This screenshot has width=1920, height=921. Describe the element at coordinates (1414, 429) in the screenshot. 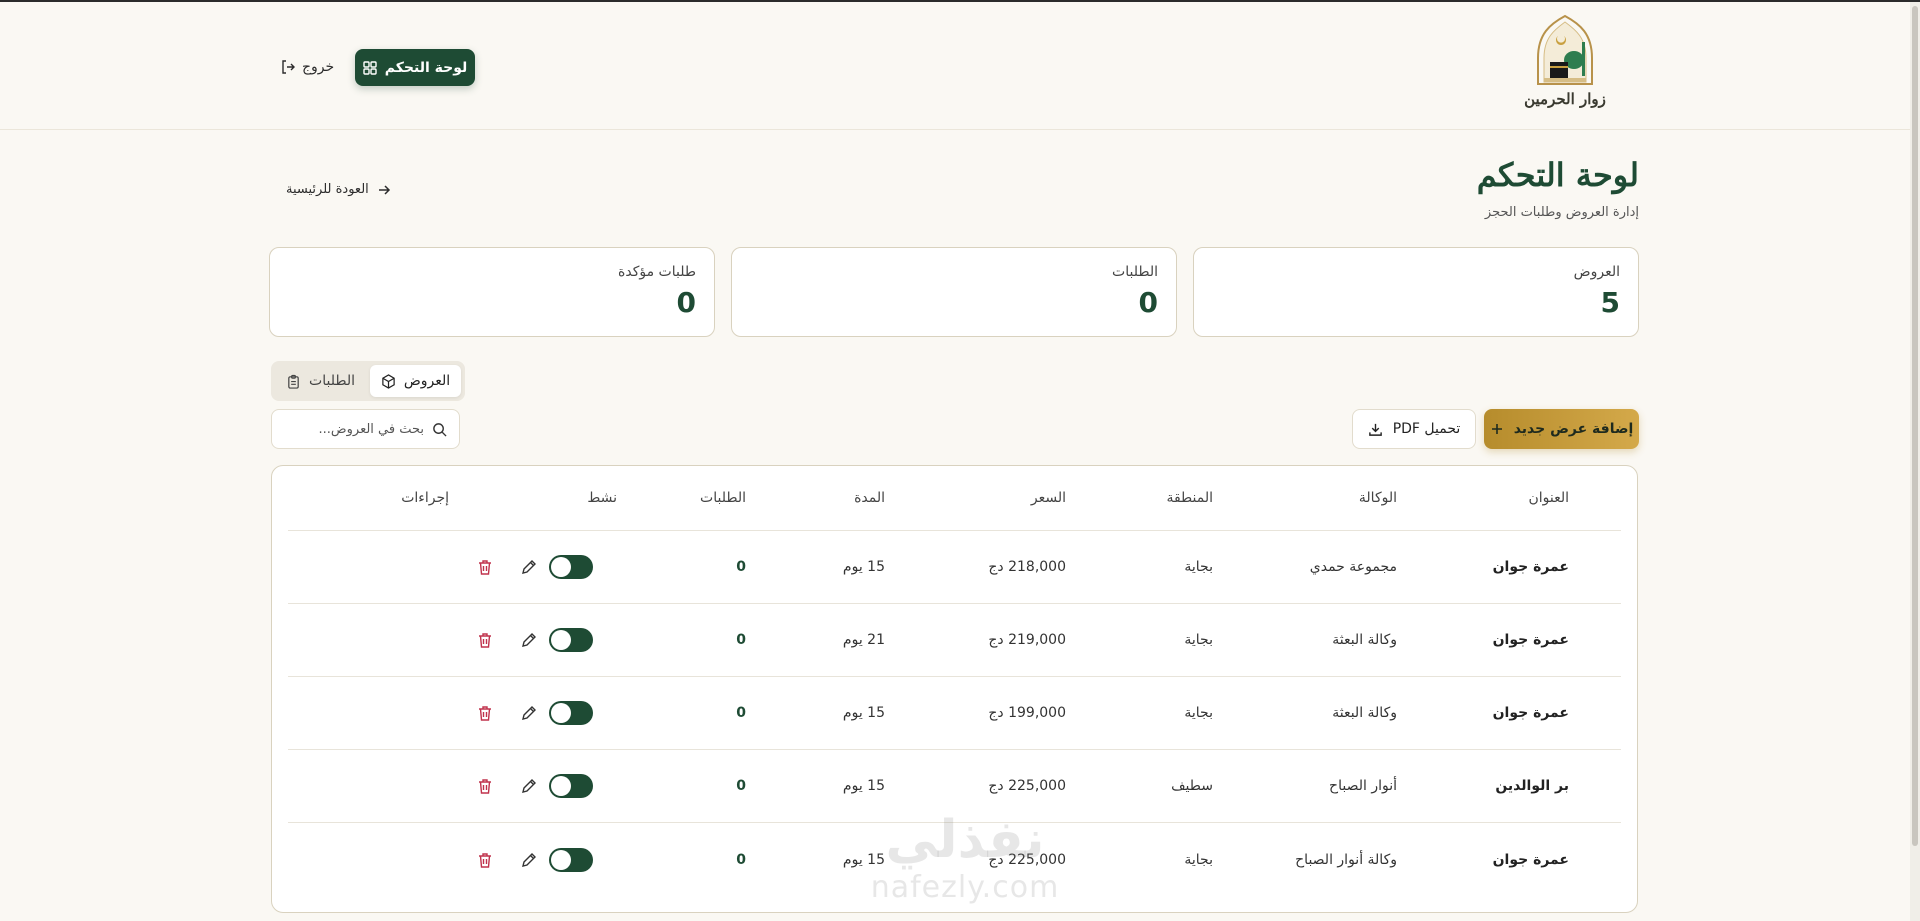

I see `download-pdf-button: تحميل PDF` at that location.